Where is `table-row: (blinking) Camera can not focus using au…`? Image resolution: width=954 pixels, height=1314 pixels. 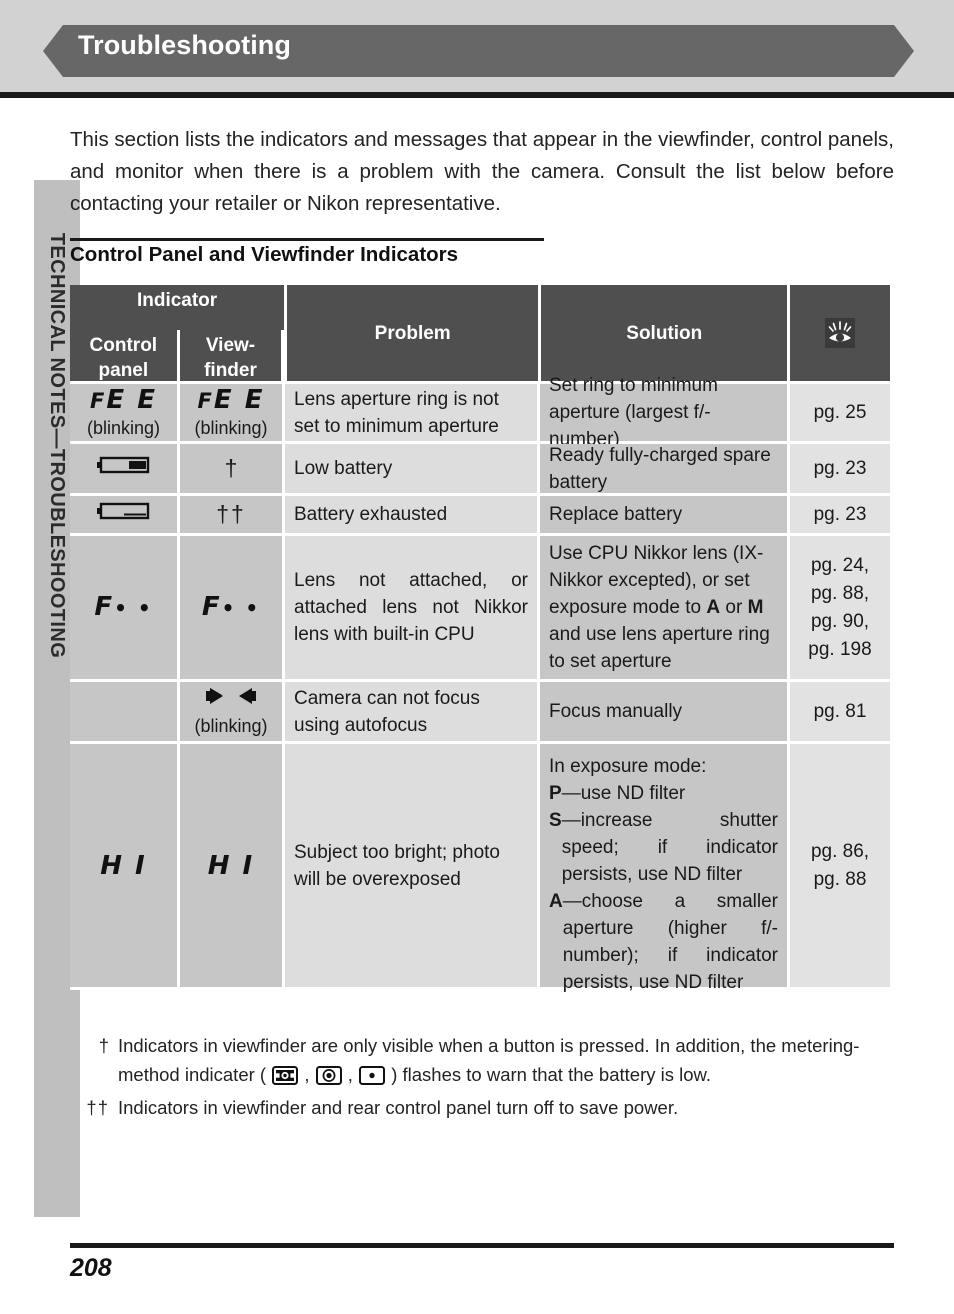
table-row: (blinking) Camera can not focus using au… is located at coordinates (480, 713).